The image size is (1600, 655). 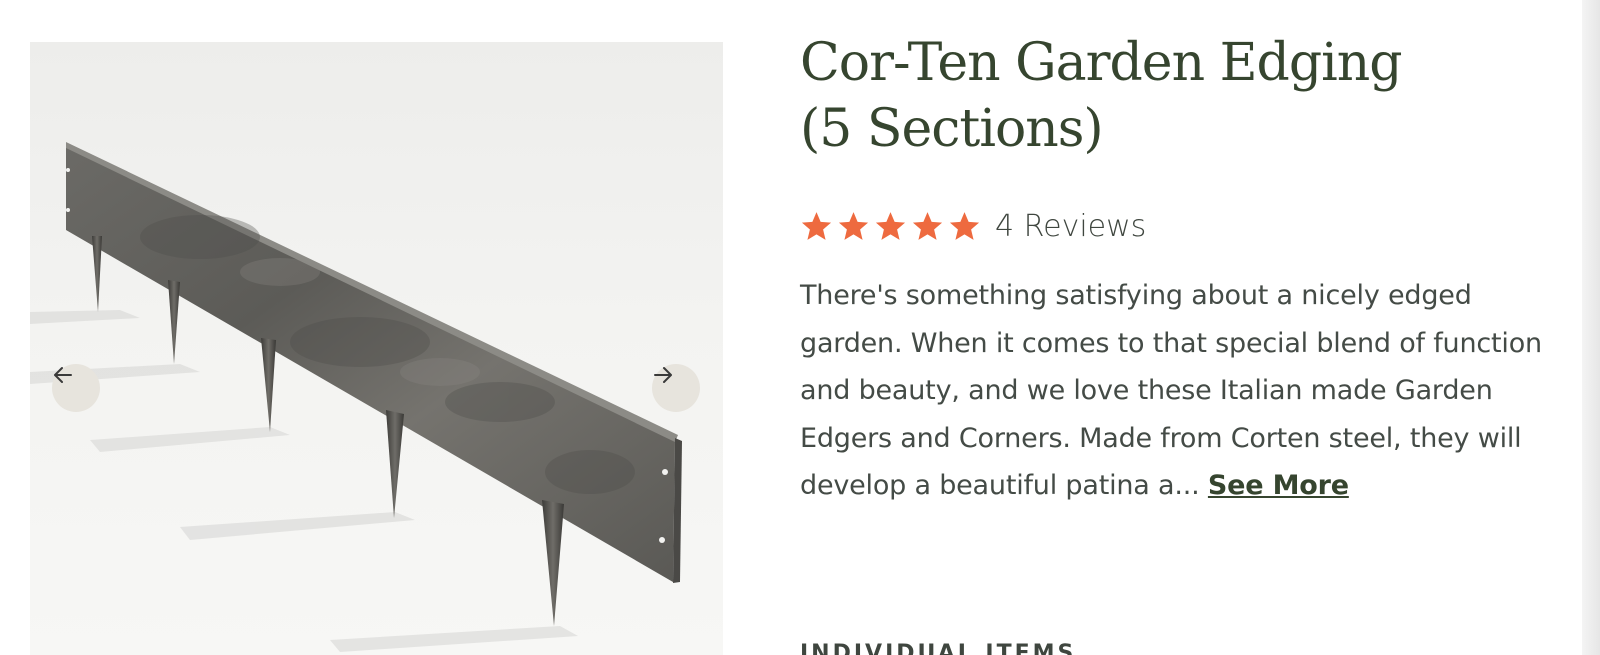 What do you see at coordinates (1101, 96) in the screenshot?
I see `product-title: Cor-Ten Garden Edging (5 Sections)` at bounding box center [1101, 96].